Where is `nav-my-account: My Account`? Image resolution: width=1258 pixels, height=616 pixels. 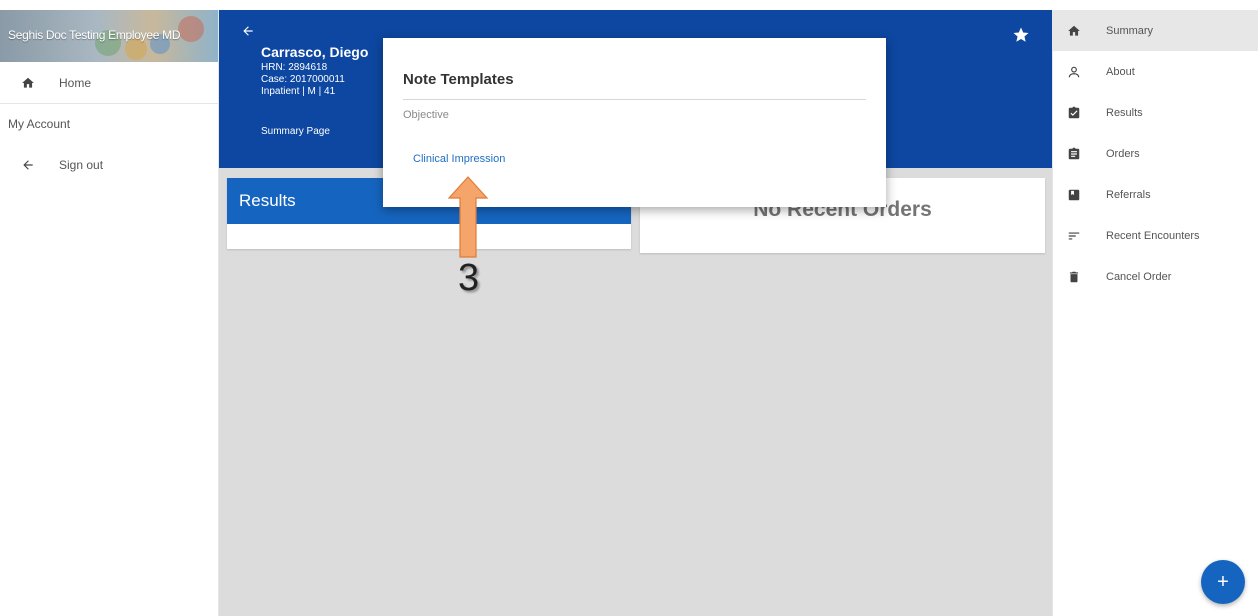 nav-my-account: My Account is located at coordinates (109, 124).